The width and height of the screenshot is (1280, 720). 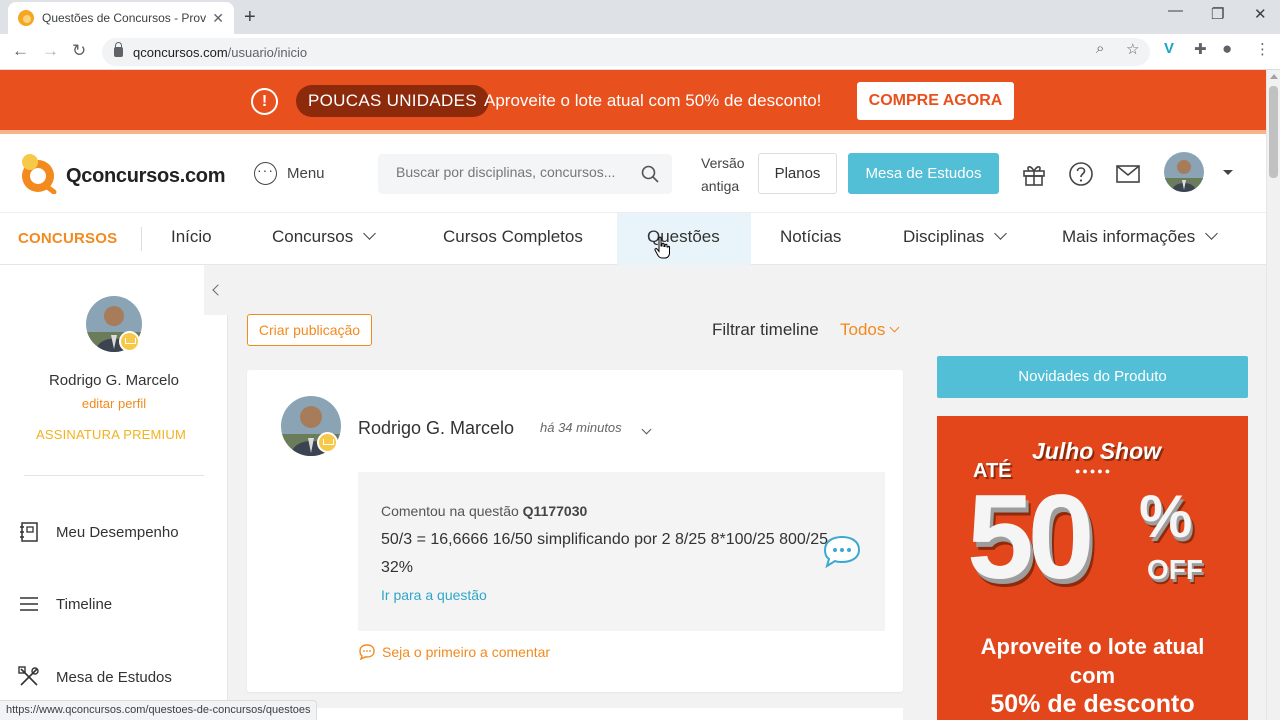 What do you see at coordinates (114, 677) in the screenshot?
I see `sidebar-item-label: Mesa de Estudos` at bounding box center [114, 677].